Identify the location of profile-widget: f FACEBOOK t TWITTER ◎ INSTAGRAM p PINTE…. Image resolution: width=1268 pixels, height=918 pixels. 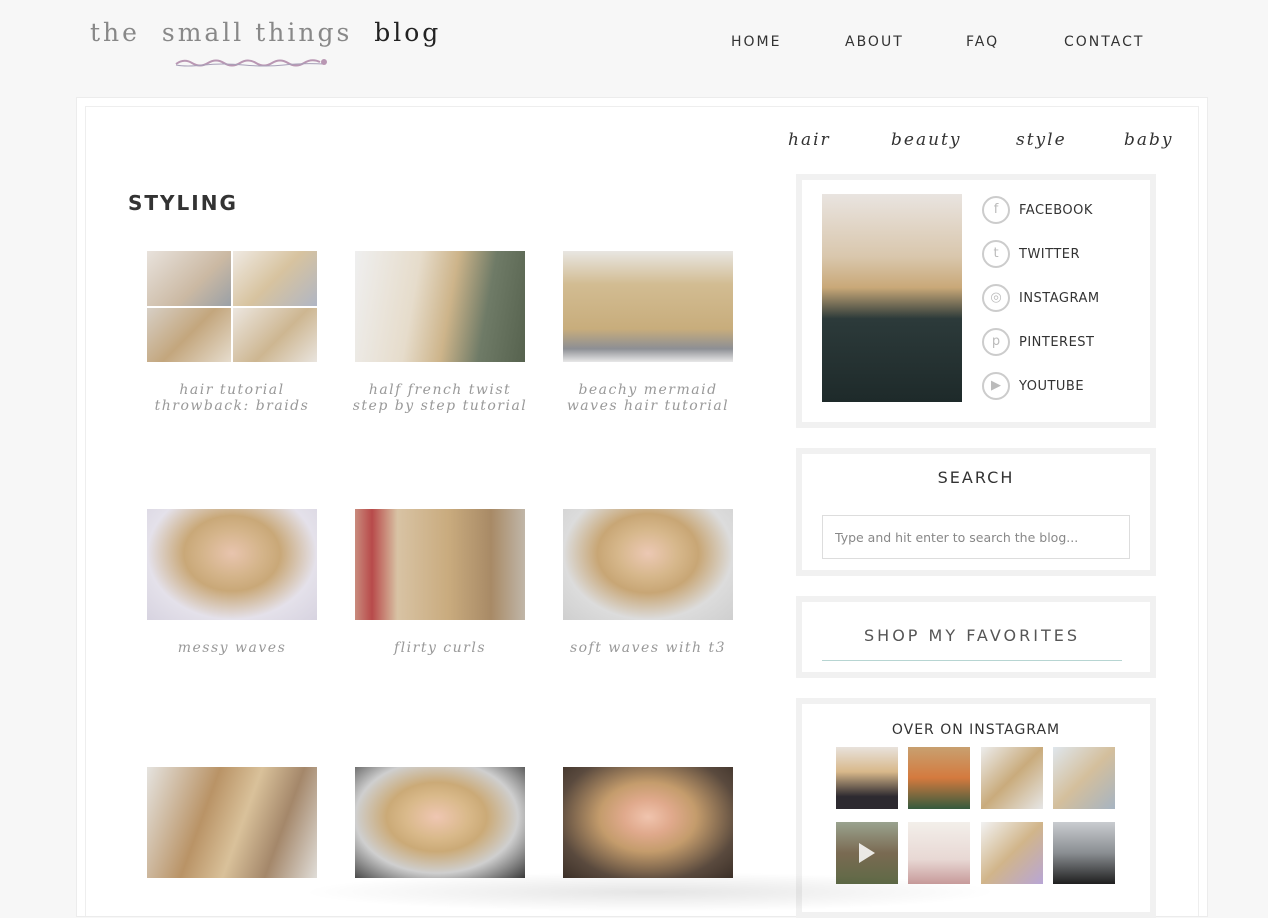
(976, 301).